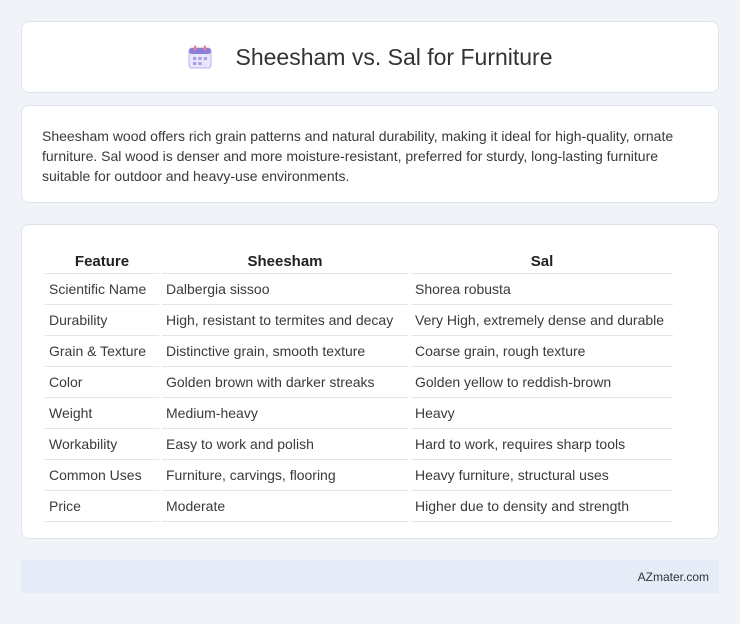 This screenshot has width=740, height=624. What do you see at coordinates (200, 57) in the screenshot?
I see `calendar-icon` at bounding box center [200, 57].